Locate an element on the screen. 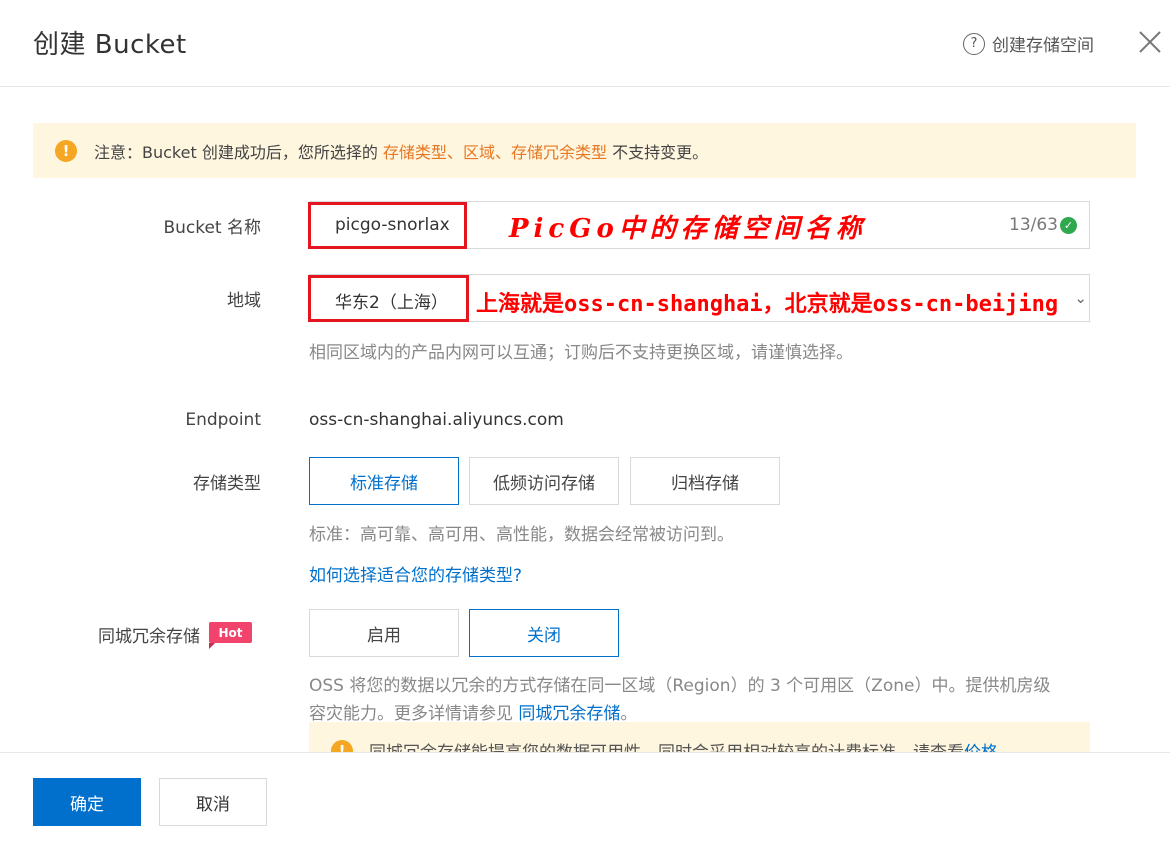  redundancy-enable: 启用 is located at coordinates (384, 633).